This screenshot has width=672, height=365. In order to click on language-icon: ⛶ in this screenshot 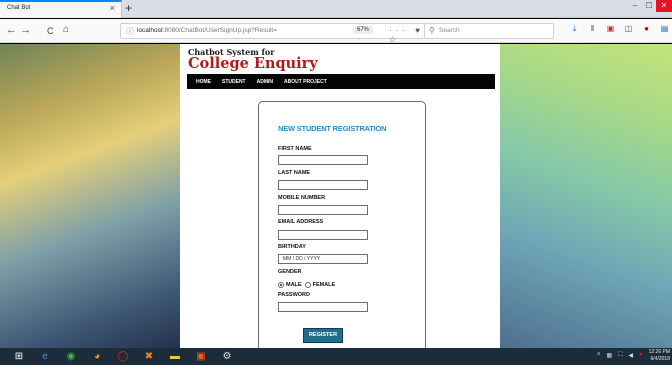, I will do `click(620, 355)`.